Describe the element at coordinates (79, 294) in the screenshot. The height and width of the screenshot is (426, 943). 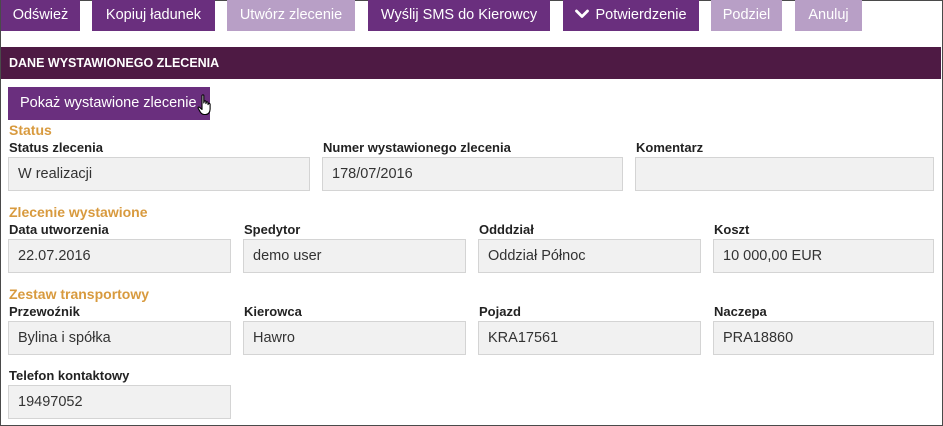
I see `transport-group-title: Zestaw transportowy` at that location.